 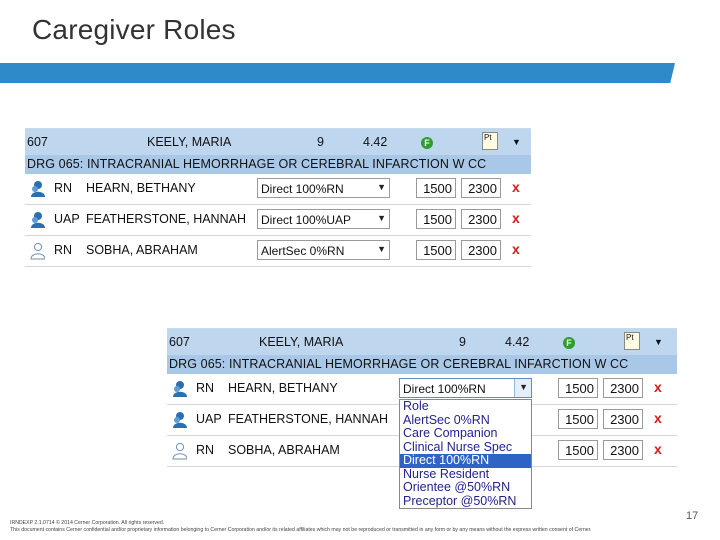 I want to click on dropdown-option: Clinical Nurse Spec, so click(x=465, y=447).